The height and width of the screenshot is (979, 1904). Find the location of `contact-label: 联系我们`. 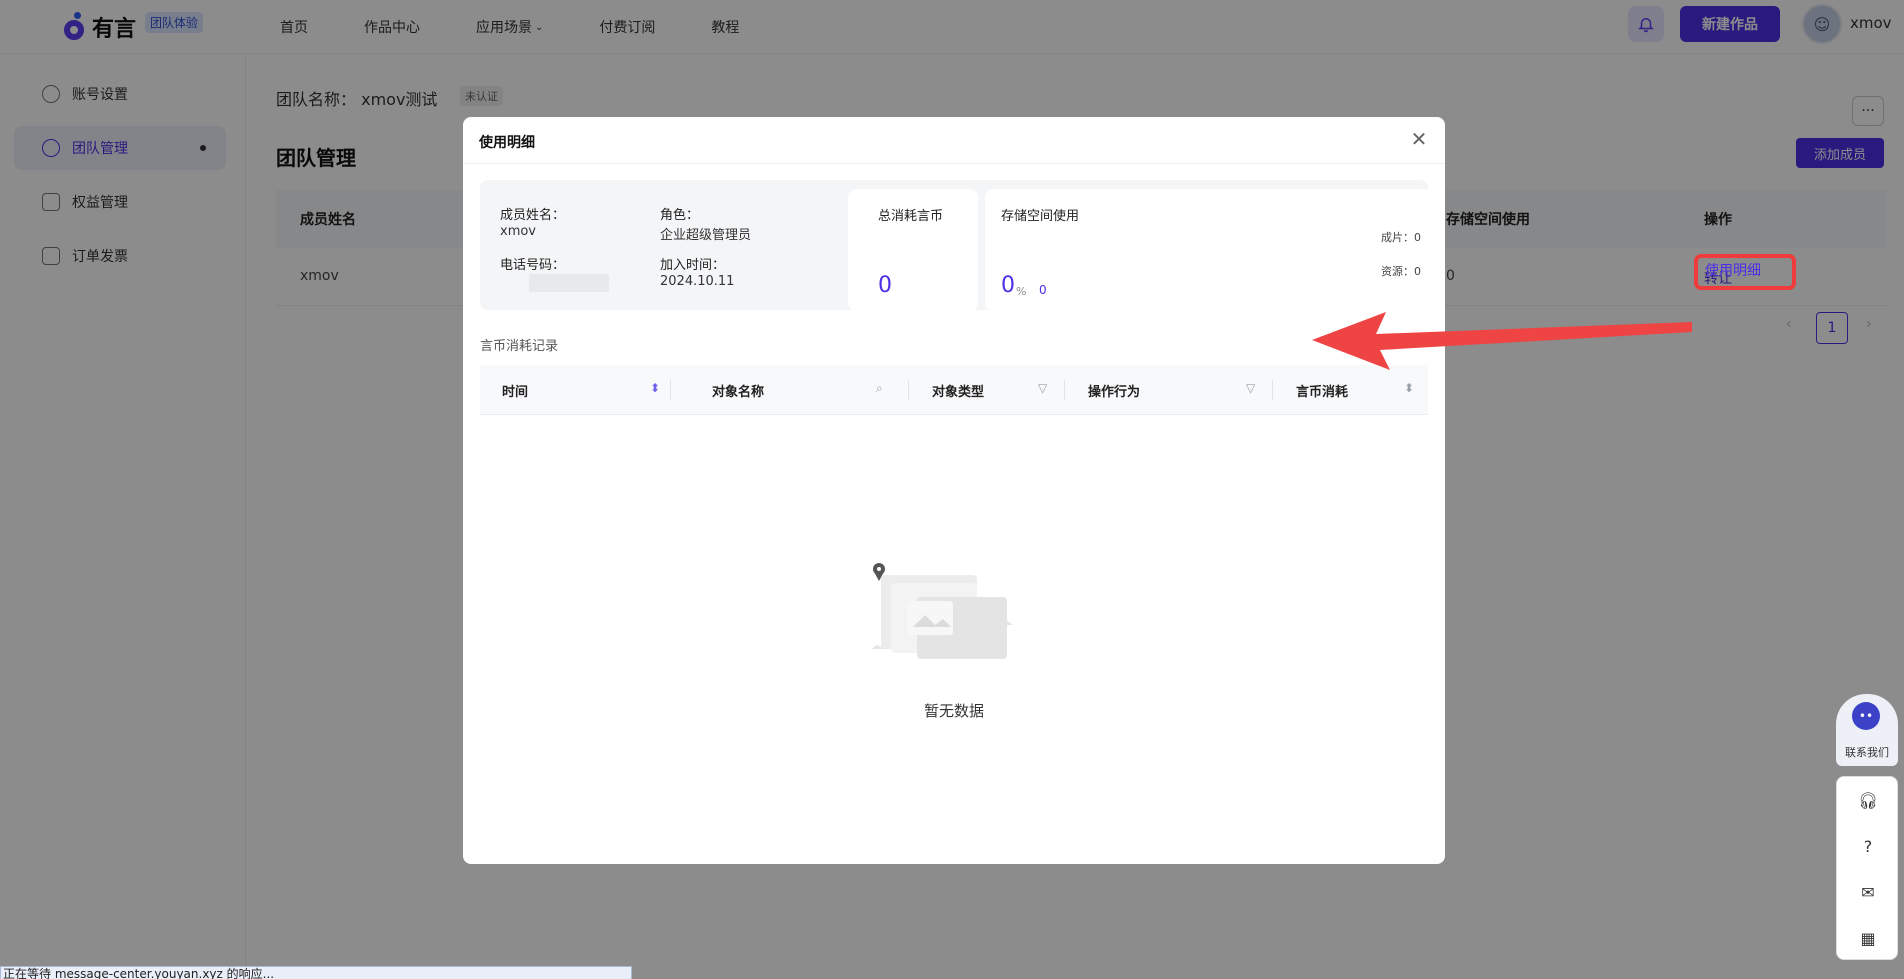

contact-label: 联系我们 is located at coordinates (1867, 752).